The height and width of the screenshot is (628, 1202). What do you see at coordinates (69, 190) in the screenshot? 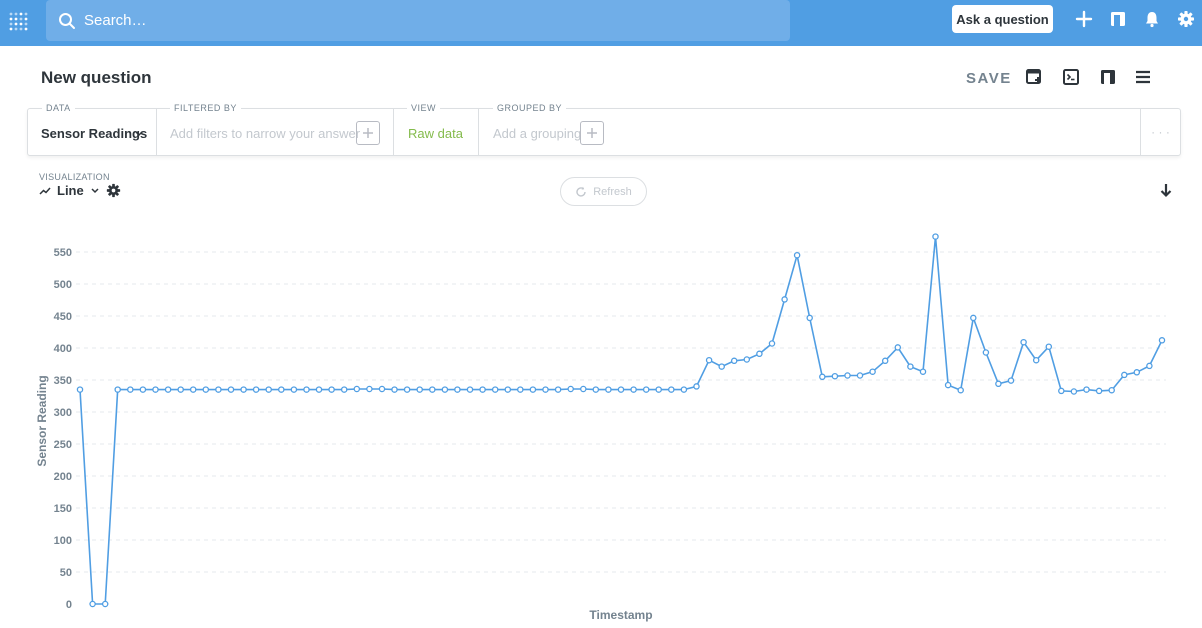
I see `visualization-type-selector: Line` at bounding box center [69, 190].